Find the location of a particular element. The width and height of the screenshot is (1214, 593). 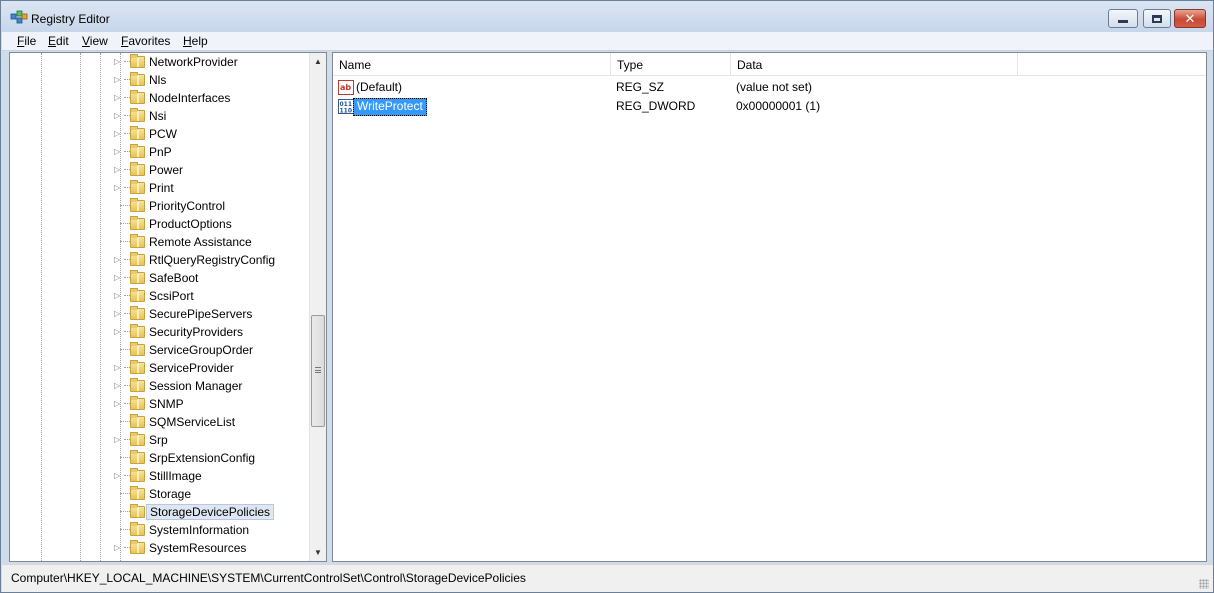

tree-item: ▷ SNMP is located at coordinates (160, 404).